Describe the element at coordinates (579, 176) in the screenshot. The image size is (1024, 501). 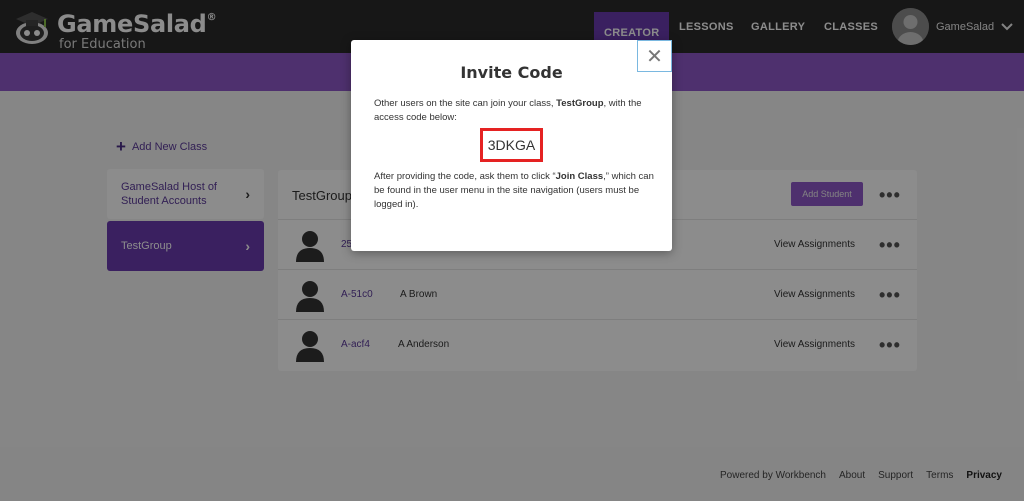
I see `join-class-label: Join Class` at that location.